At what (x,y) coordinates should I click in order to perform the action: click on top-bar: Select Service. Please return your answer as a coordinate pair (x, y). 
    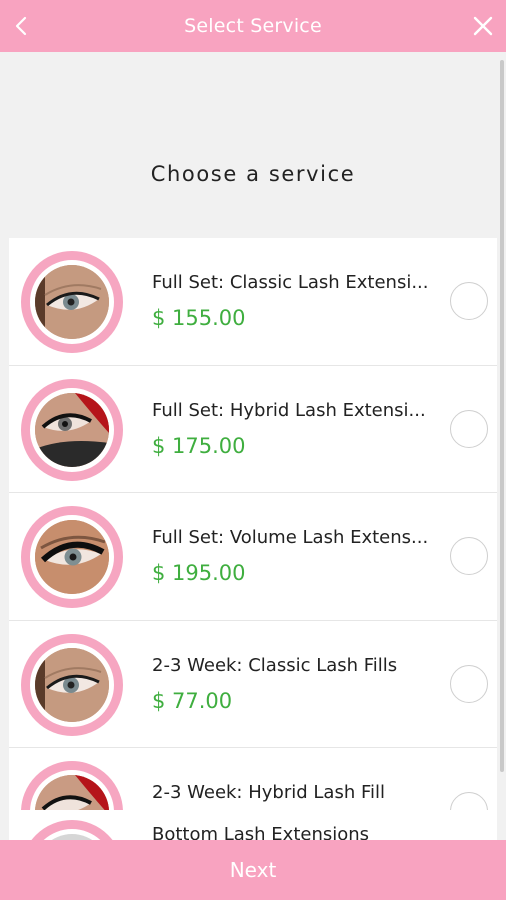
    Looking at the image, I should click on (253, 26).